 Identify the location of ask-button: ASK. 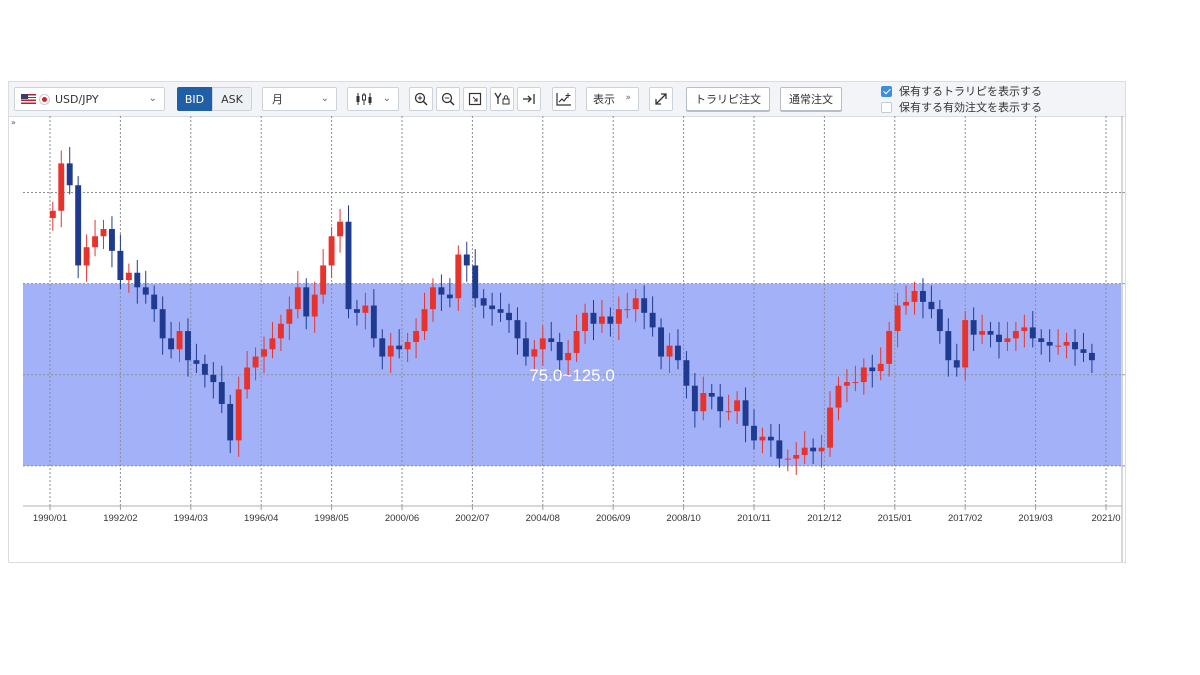
(232, 99).